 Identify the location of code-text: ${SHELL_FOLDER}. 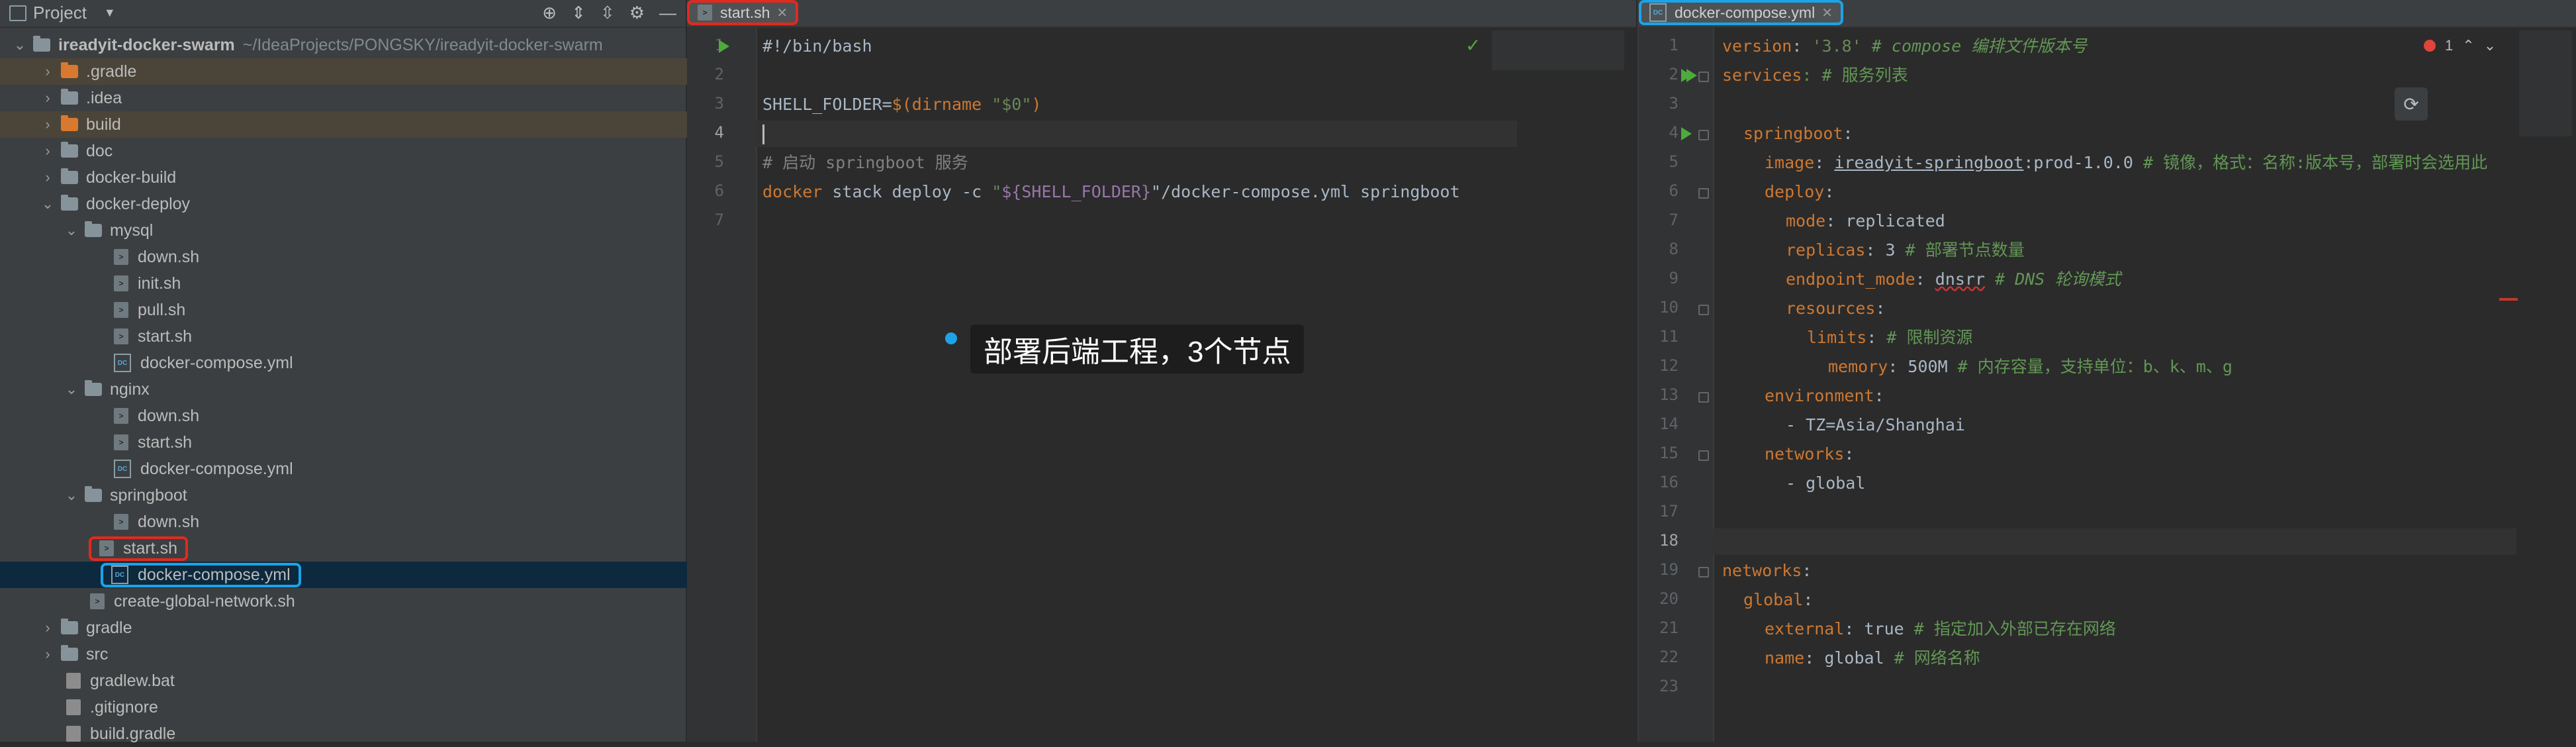
(1076, 191).